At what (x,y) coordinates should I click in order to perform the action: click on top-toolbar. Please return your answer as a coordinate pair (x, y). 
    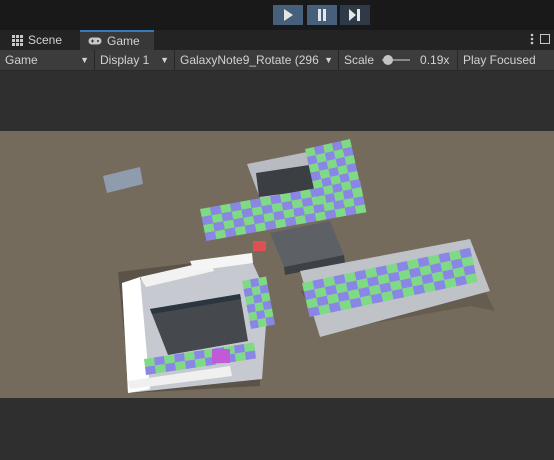
    Looking at the image, I should click on (277, 15).